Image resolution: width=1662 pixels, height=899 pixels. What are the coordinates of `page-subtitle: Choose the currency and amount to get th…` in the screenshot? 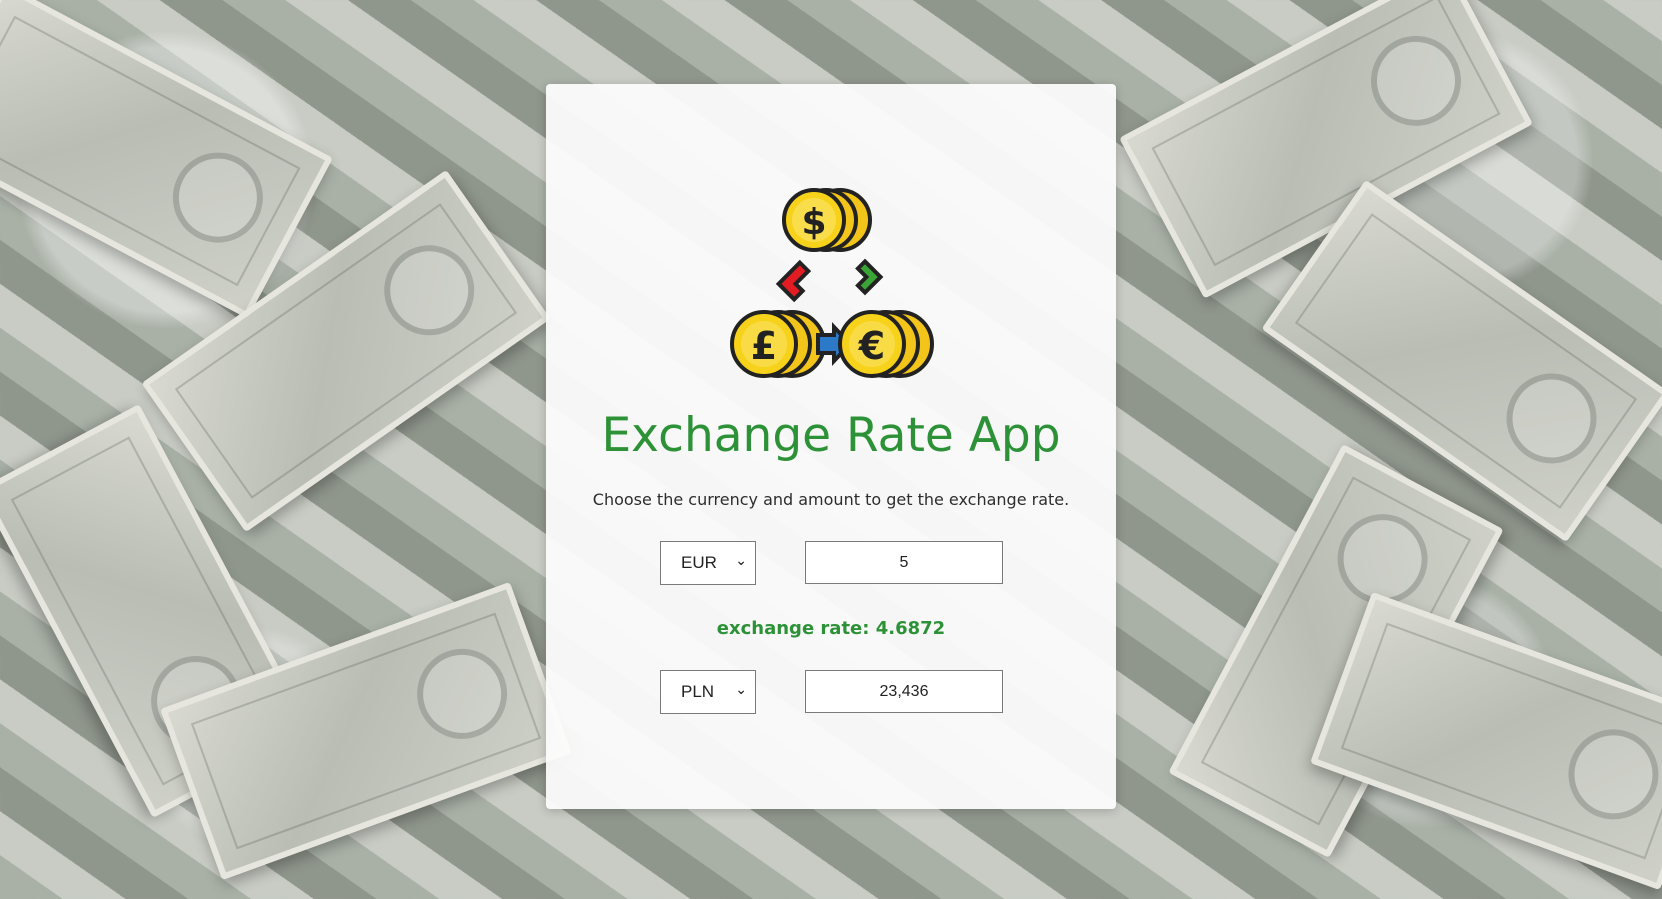 It's located at (831, 499).